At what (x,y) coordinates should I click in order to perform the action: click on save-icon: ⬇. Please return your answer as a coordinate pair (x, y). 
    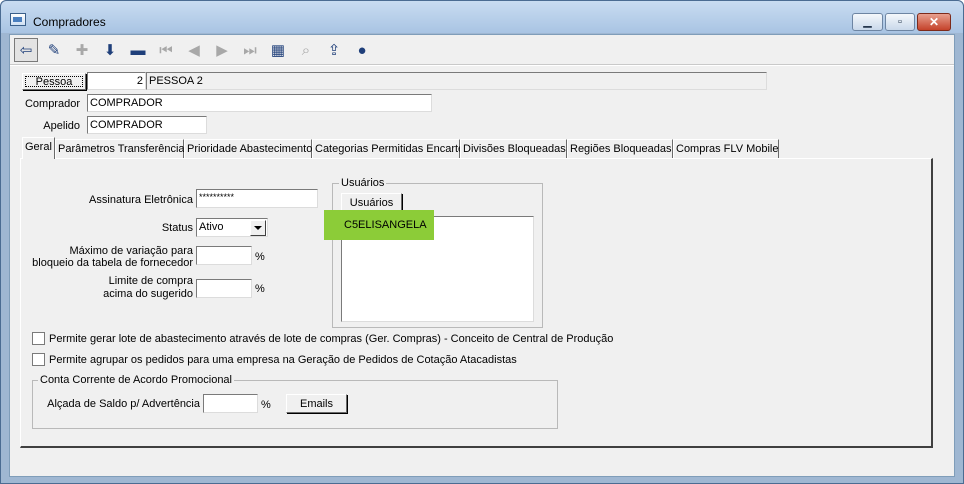
    Looking at the image, I should click on (110, 50).